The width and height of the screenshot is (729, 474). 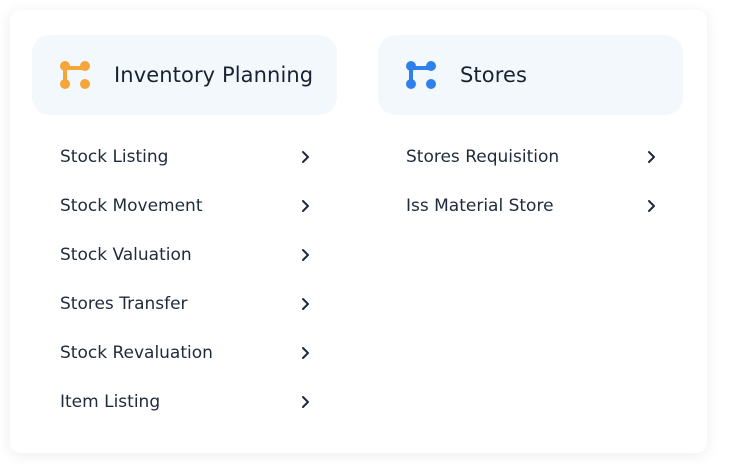 What do you see at coordinates (483, 156) in the screenshot?
I see `menu-item-label: Stores Requisition` at bounding box center [483, 156].